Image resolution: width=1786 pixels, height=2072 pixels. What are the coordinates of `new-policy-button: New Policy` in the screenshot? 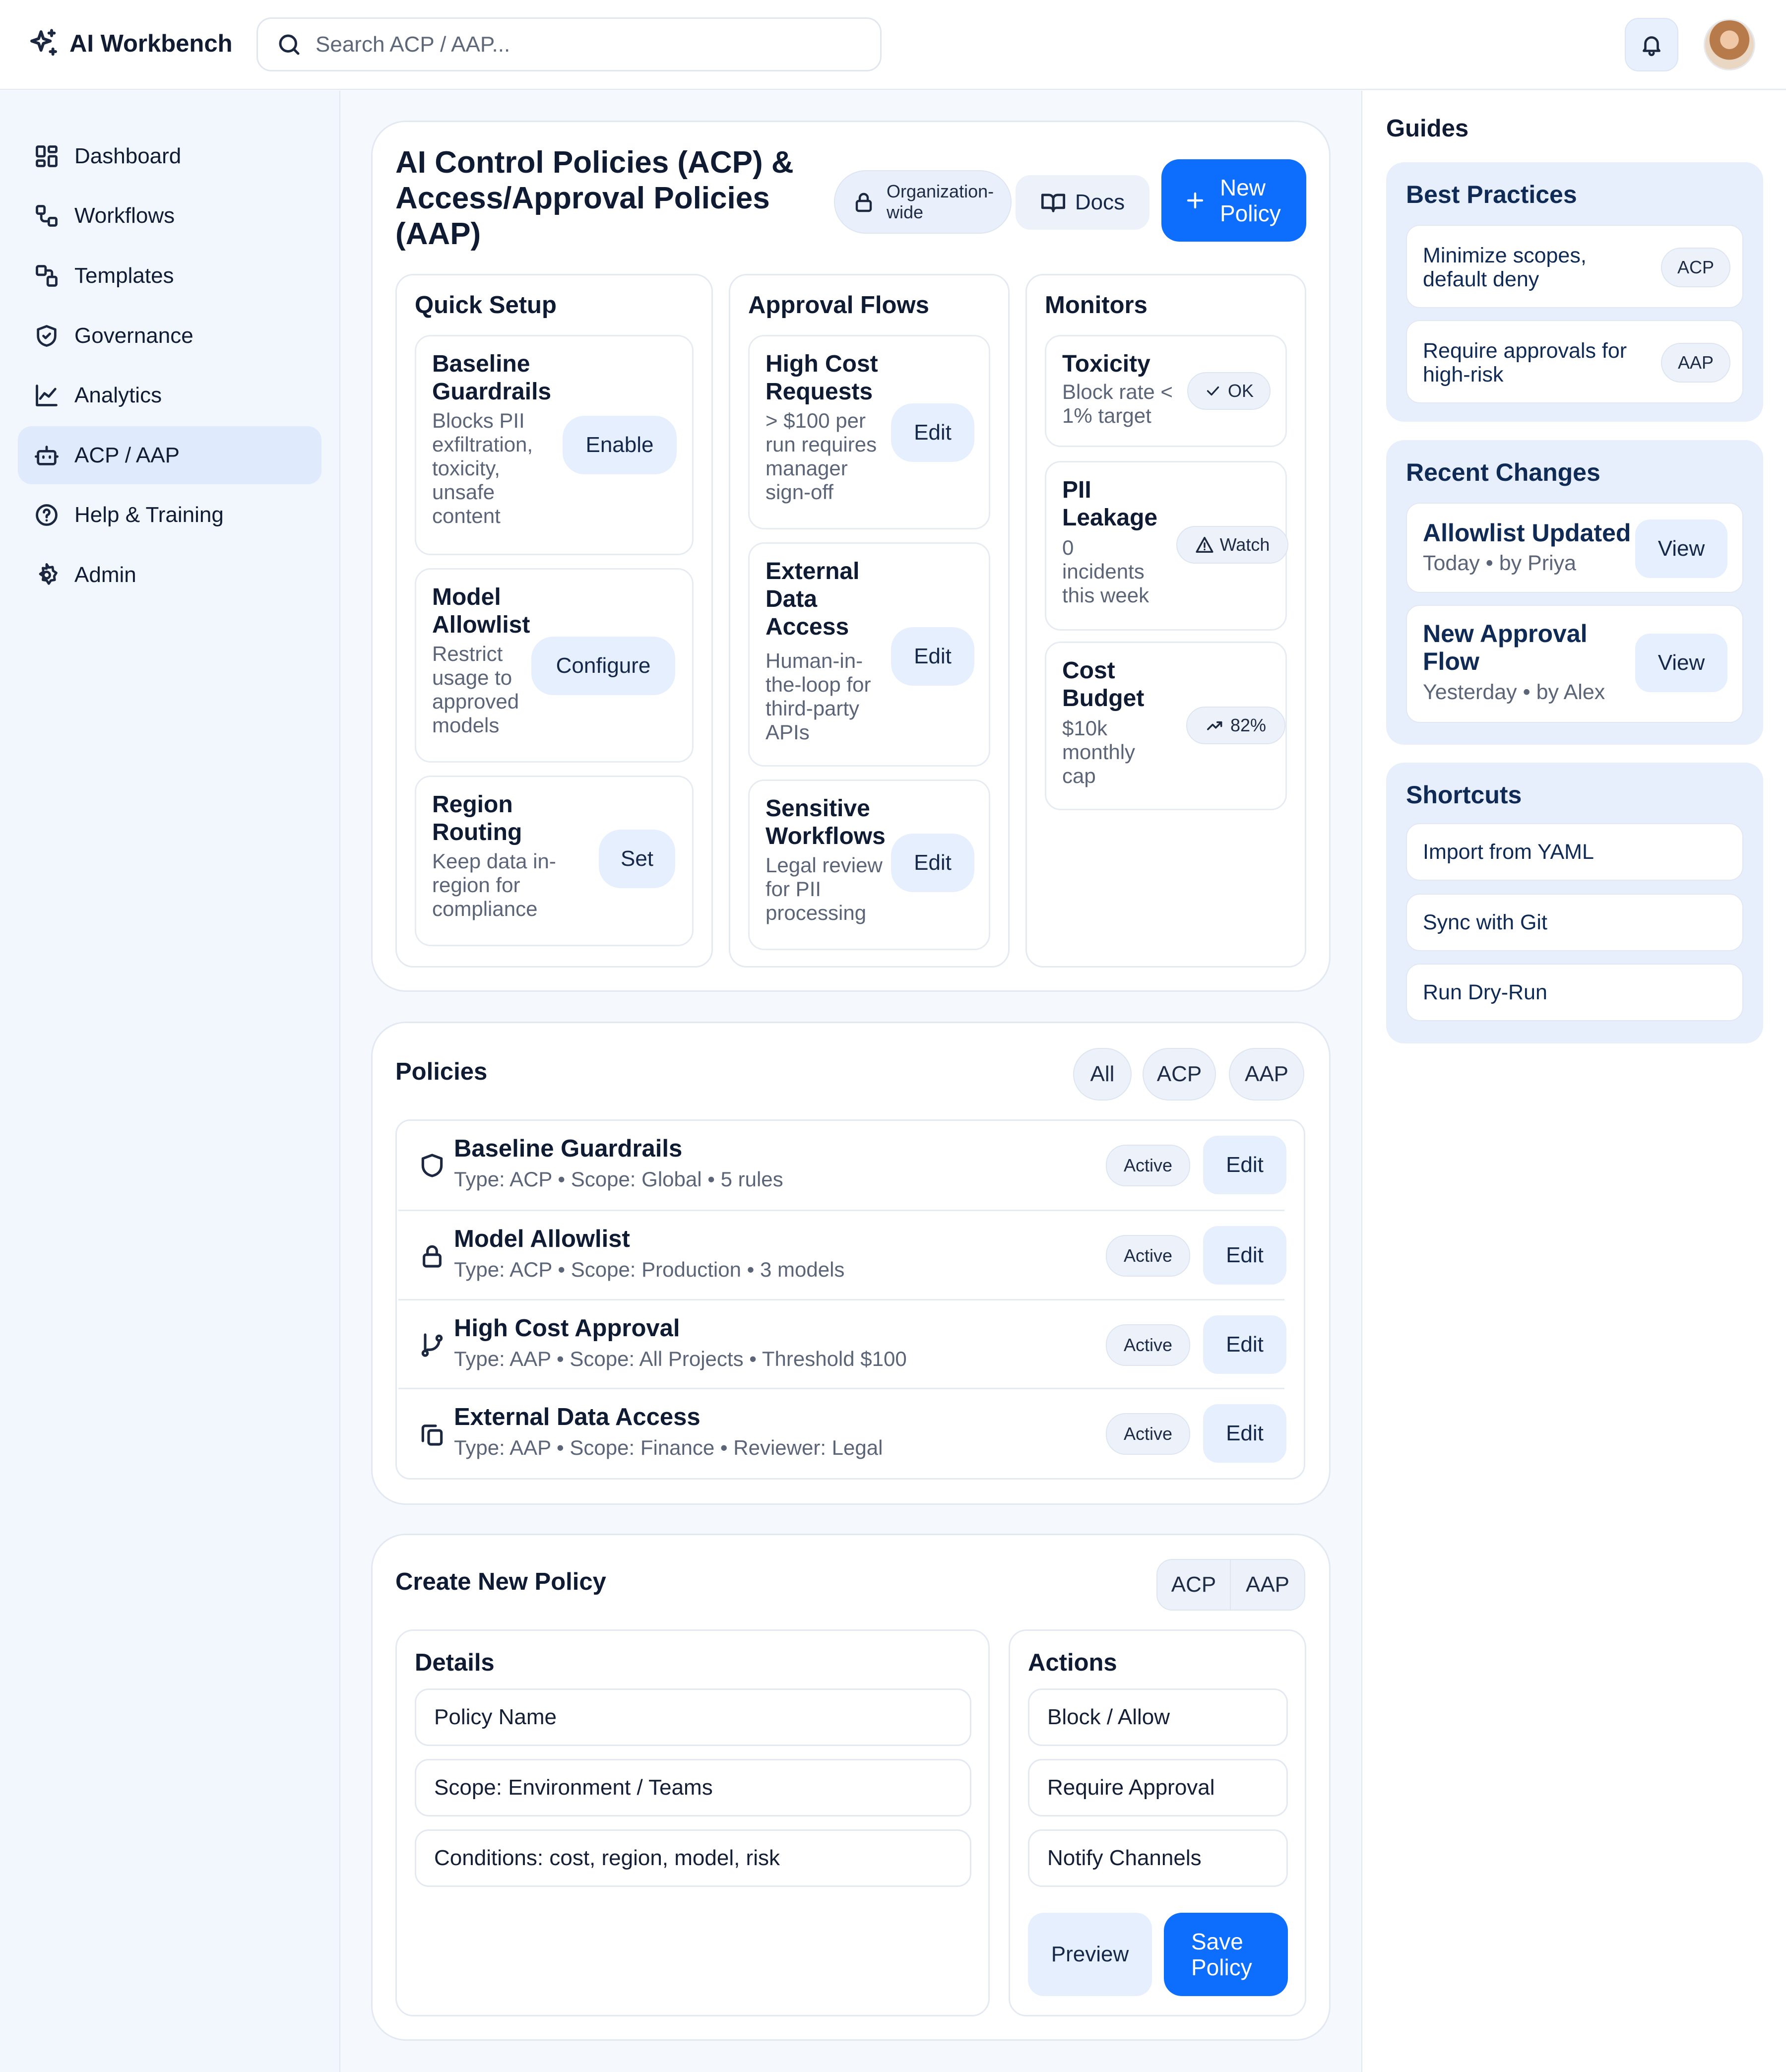 It's located at (1233, 201).